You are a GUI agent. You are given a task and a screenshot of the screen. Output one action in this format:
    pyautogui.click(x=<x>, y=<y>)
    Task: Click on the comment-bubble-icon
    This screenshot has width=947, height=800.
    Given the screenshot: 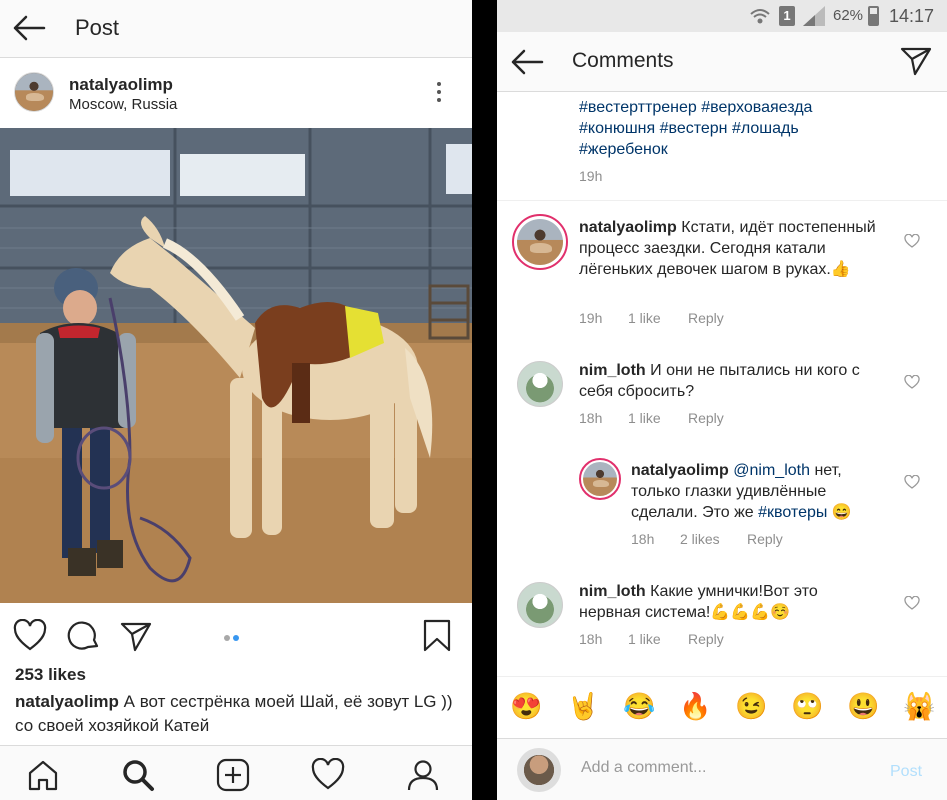 What is the action you would take?
    pyautogui.click(x=84, y=636)
    